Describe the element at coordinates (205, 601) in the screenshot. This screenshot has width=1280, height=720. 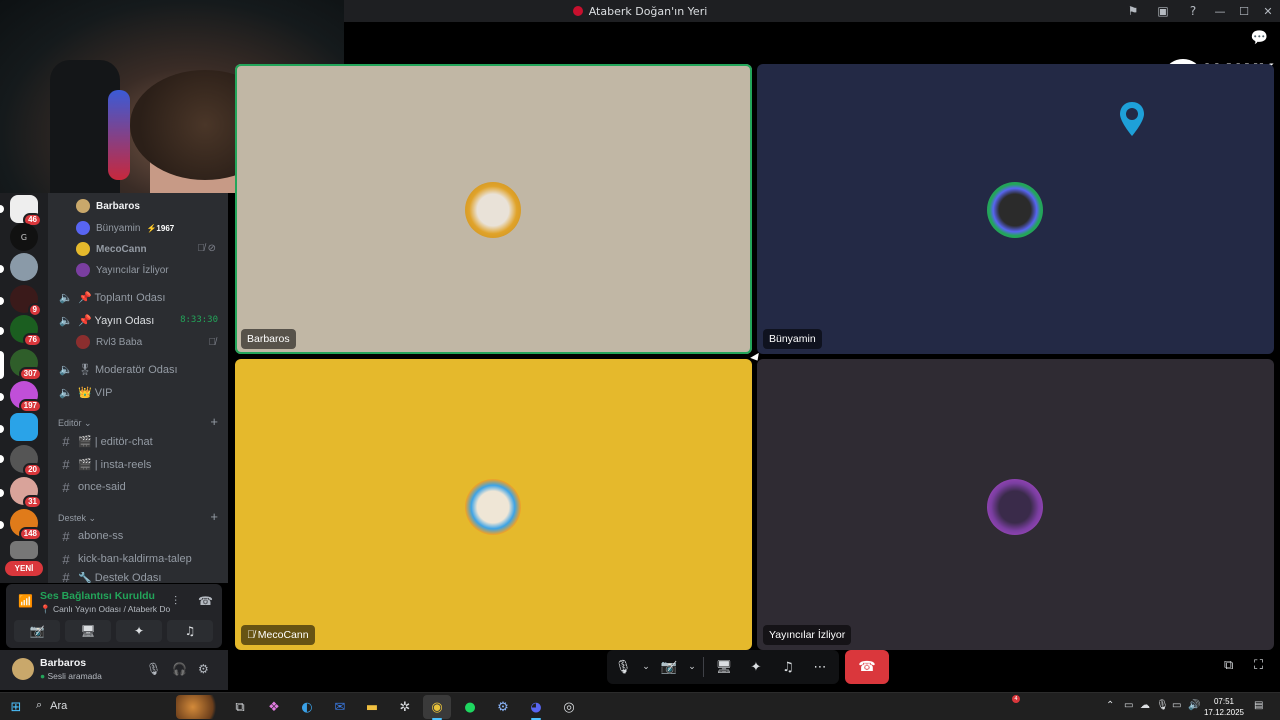
I see `disconnect-icon: ☎` at that location.